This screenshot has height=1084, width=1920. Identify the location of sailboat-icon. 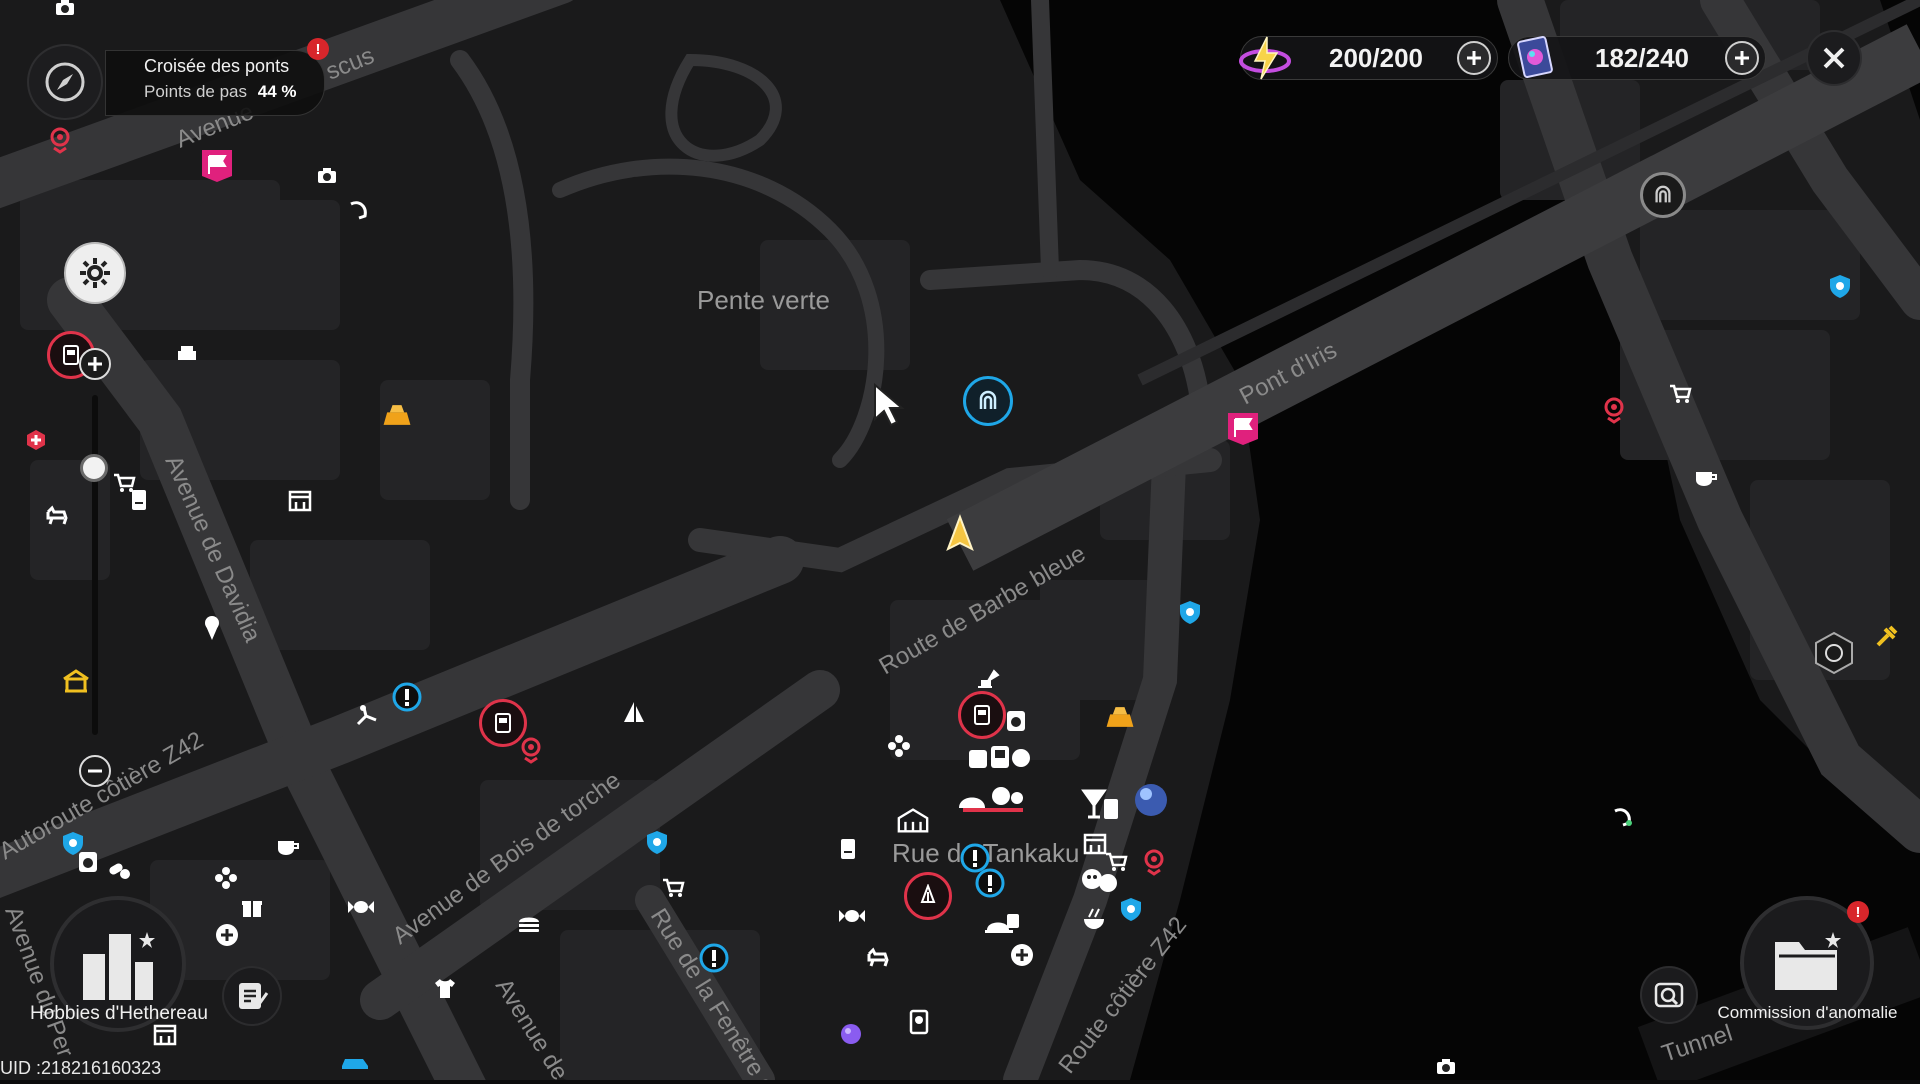
(633, 714).